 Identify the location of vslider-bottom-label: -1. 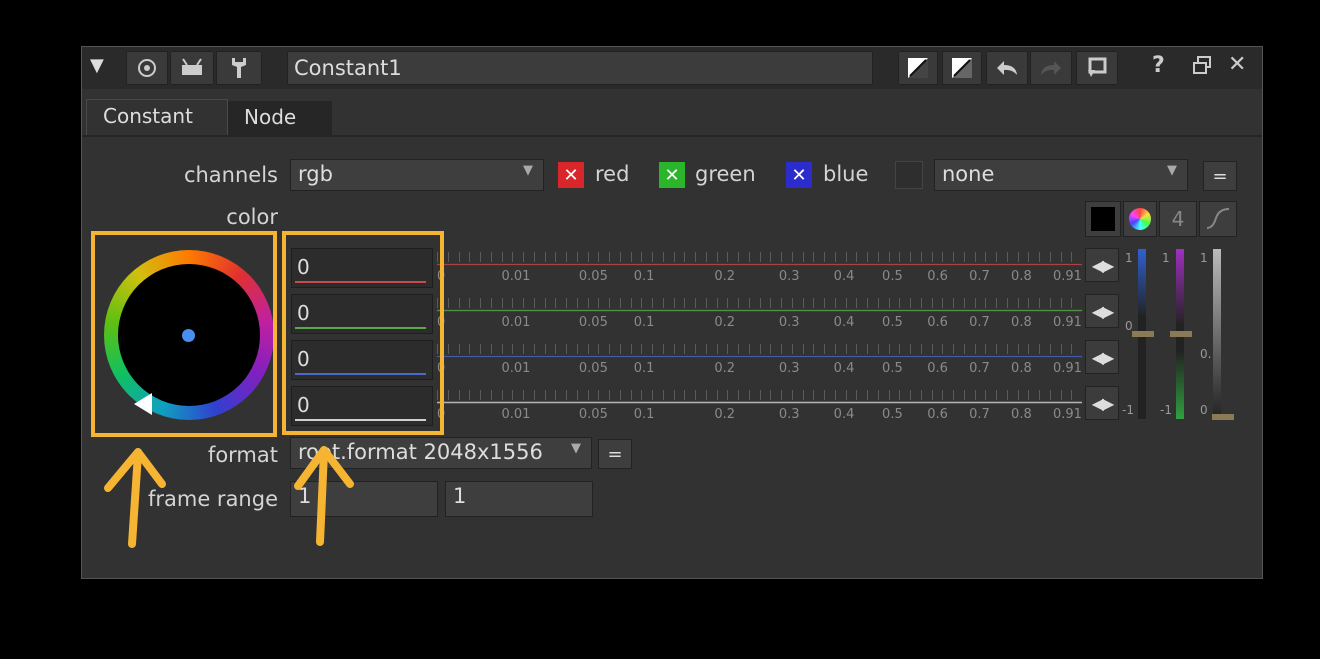
(1128, 410).